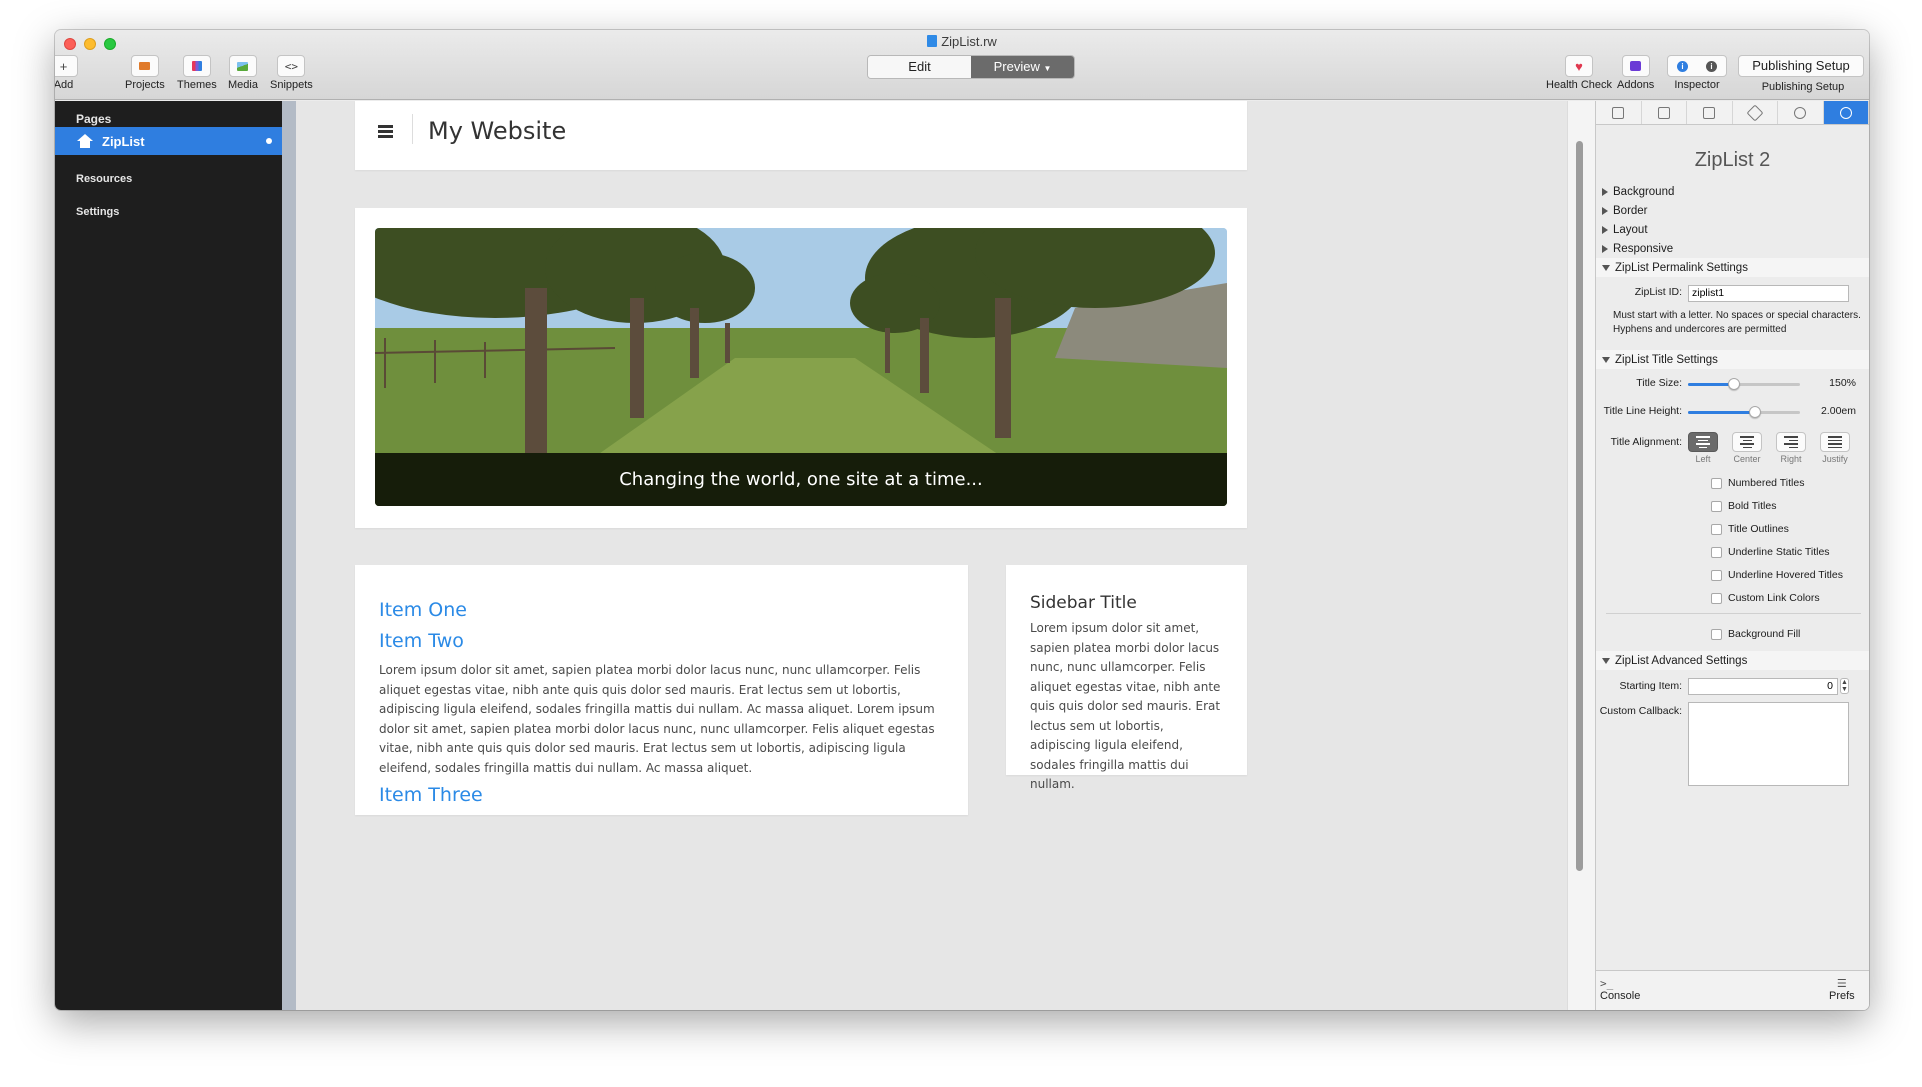 The width and height of the screenshot is (1922, 1087). I want to click on starting-item-stepper: ▲ ▼, so click(1844, 686).